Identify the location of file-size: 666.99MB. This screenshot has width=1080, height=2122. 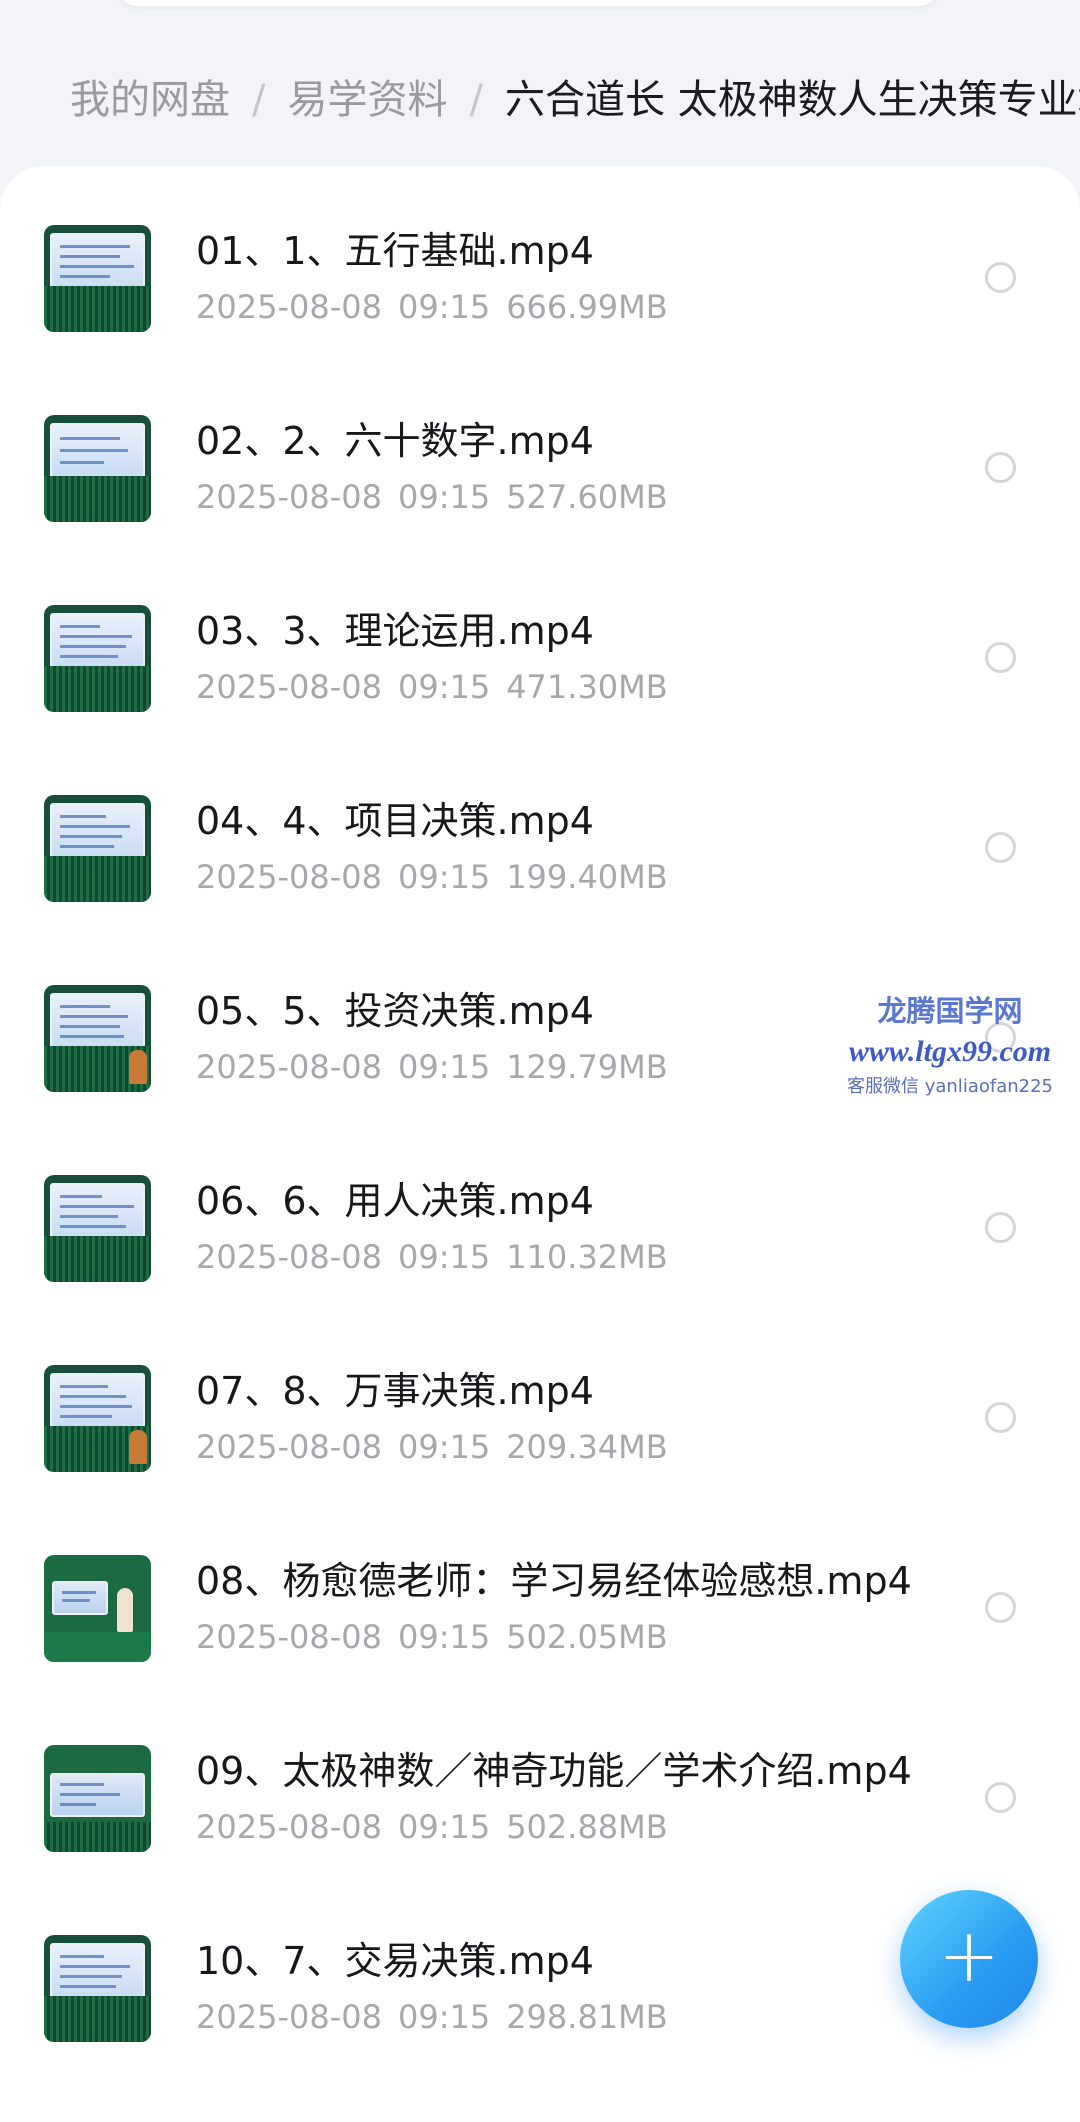
(587, 307).